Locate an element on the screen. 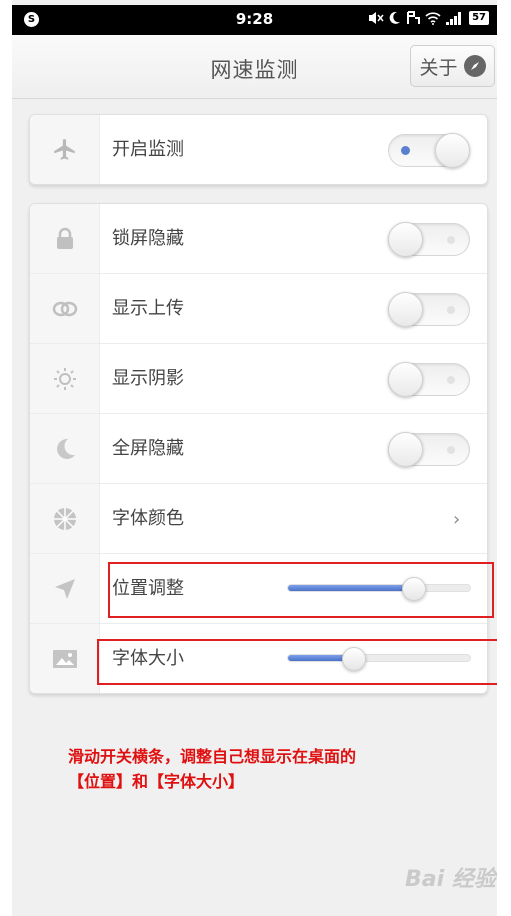  highlight-box-position is located at coordinates (301, 590).